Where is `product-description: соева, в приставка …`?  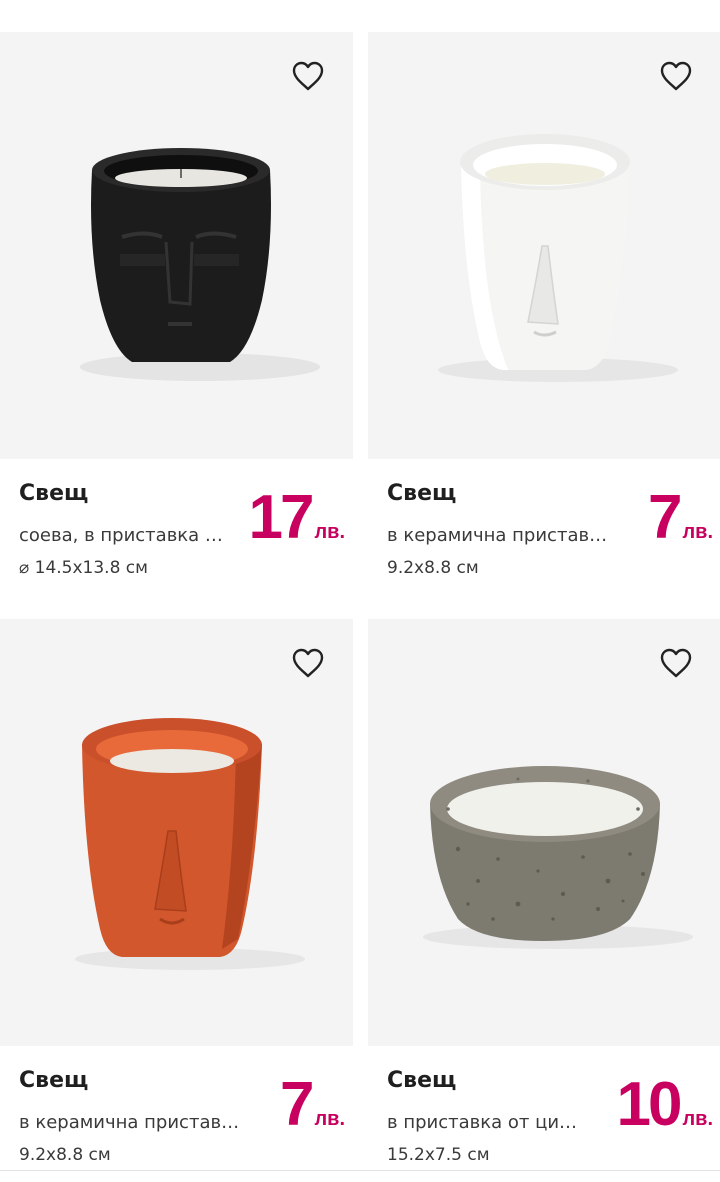 product-description: соева, в приставка … is located at coordinates (121, 535).